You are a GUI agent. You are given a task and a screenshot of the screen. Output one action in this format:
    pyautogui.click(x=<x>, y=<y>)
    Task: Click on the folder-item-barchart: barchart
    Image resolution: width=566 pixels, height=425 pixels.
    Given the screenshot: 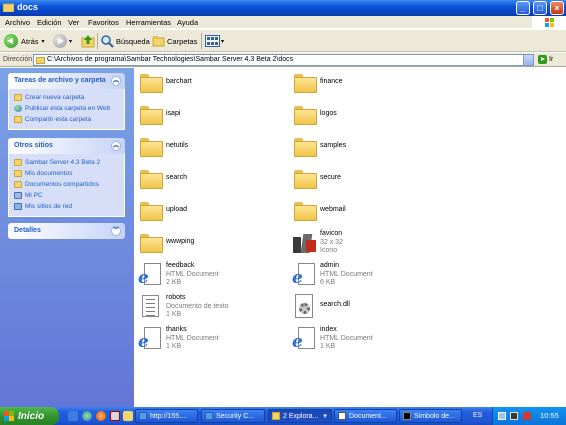 What is the action you would take?
    pyautogui.click(x=206, y=86)
    